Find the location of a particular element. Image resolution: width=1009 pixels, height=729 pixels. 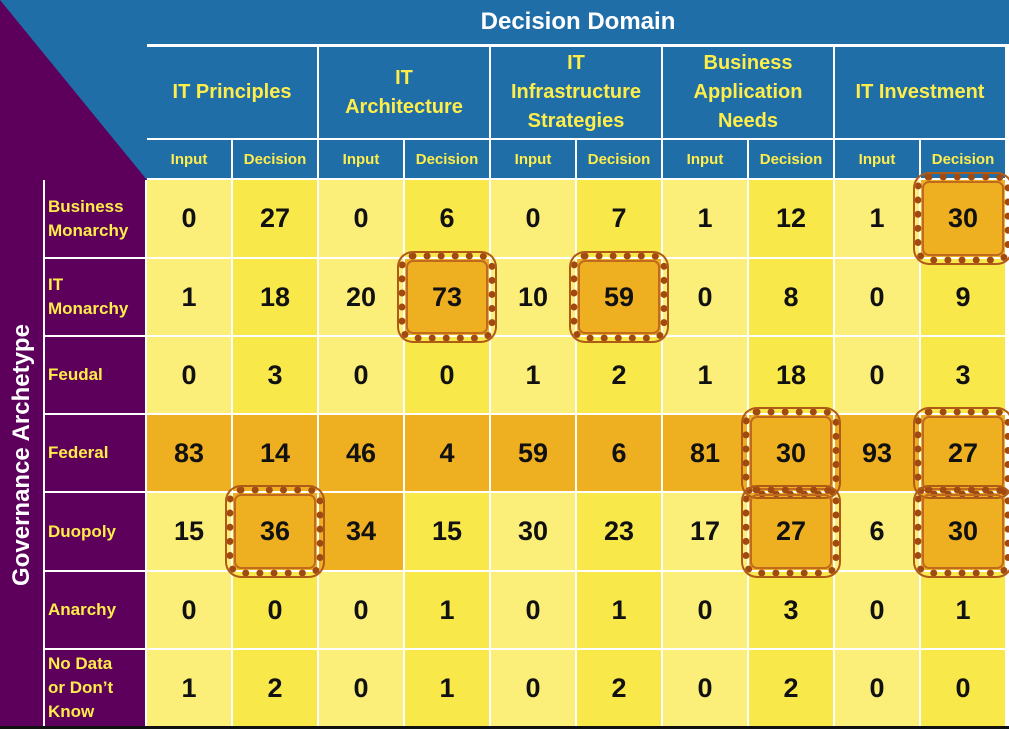

row-label-line: Federal is located at coordinates (78, 452).